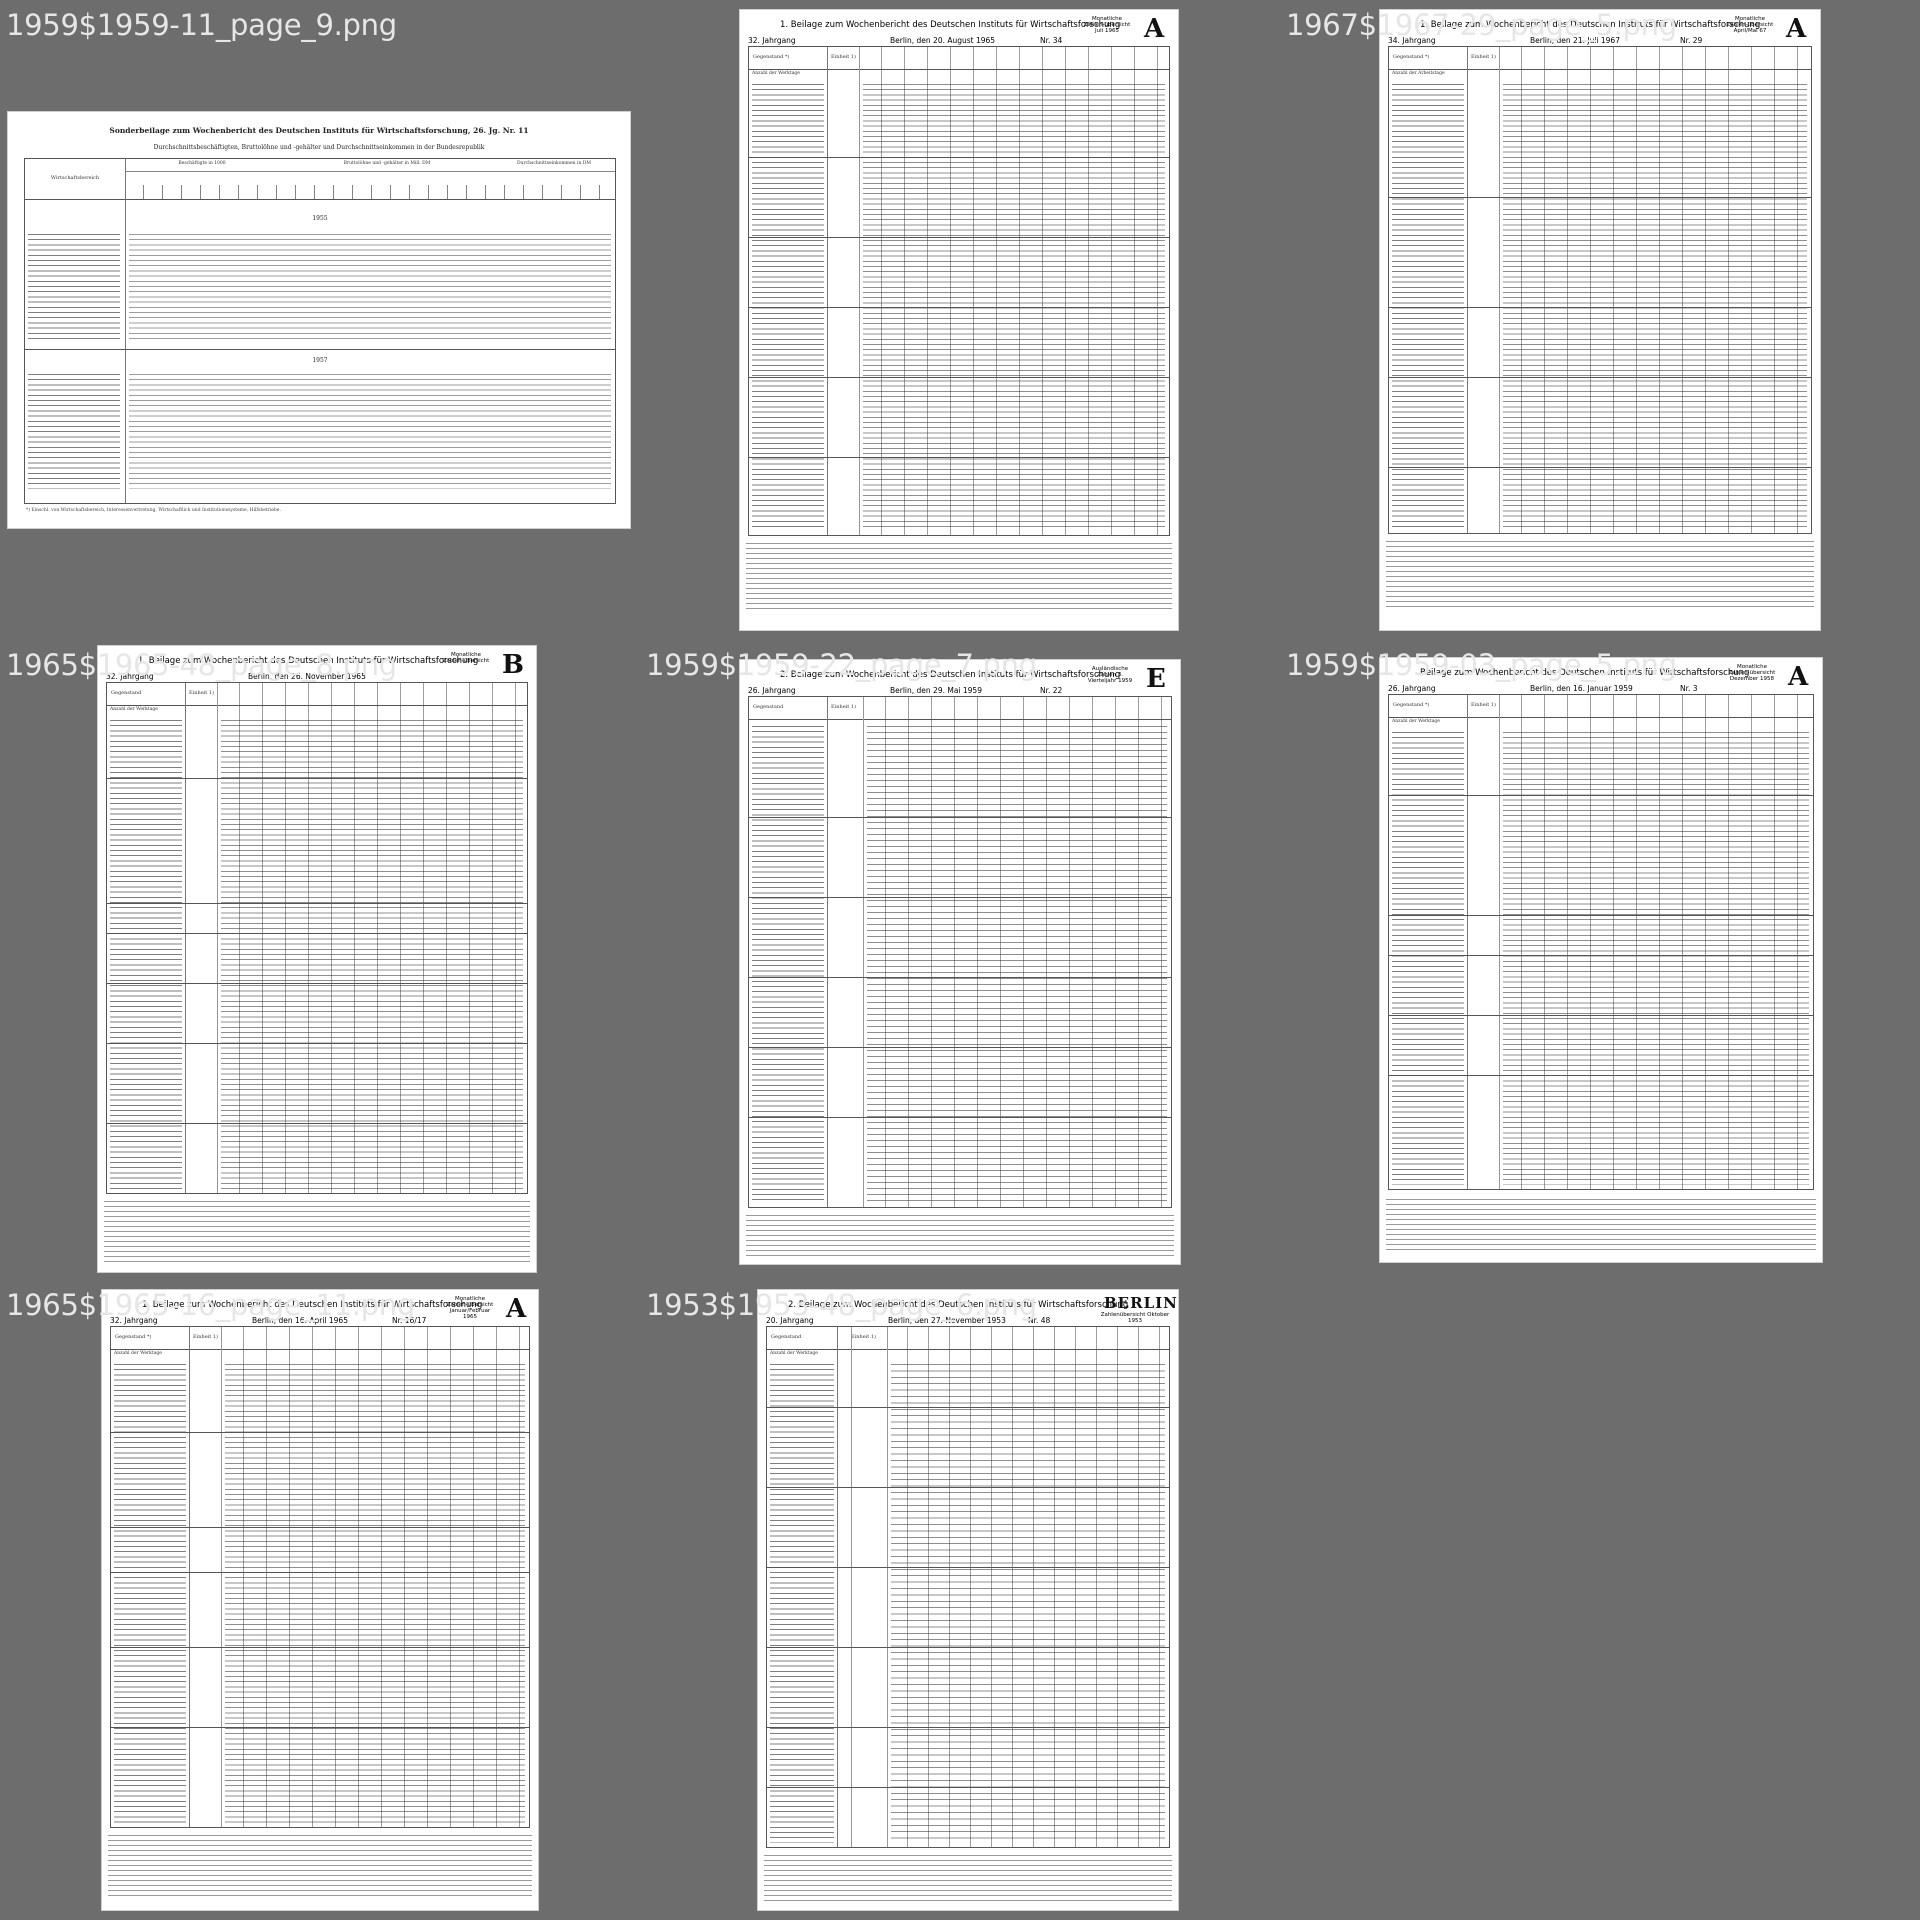 The height and width of the screenshot is (1920, 1920). What do you see at coordinates (1141, 1303) in the screenshot?
I see `page-section-letter: BERLIN` at bounding box center [1141, 1303].